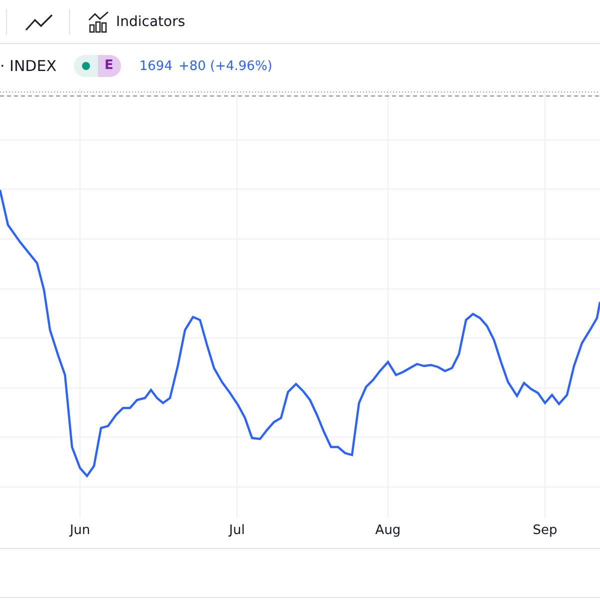  What do you see at coordinates (137, 21) in the screenshot?
I see `indicators-button: Indicators` at bounding box center [137, 21].